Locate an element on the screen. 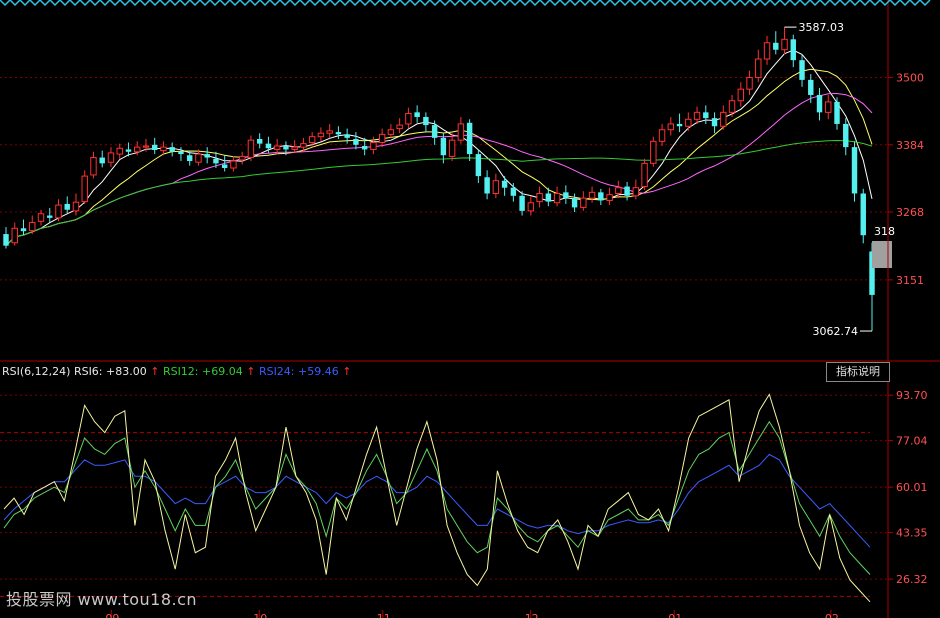  rsi-title: RSI(6,12,24) is located at coordinates (38, 371).